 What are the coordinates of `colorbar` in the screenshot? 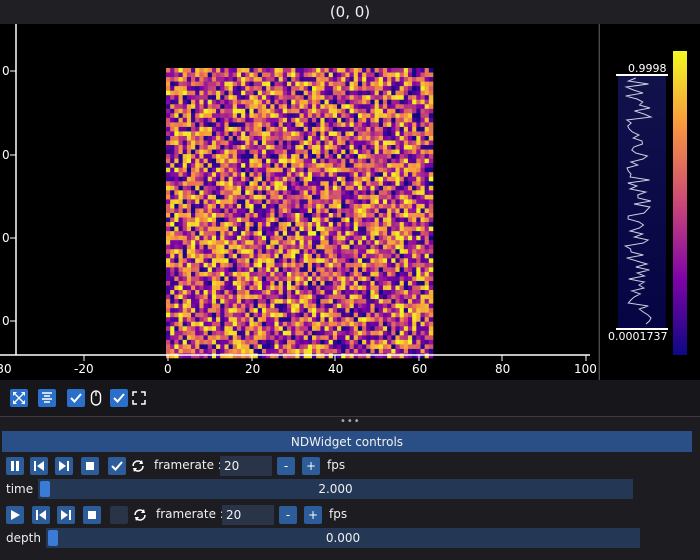 It's located at (680, 203).